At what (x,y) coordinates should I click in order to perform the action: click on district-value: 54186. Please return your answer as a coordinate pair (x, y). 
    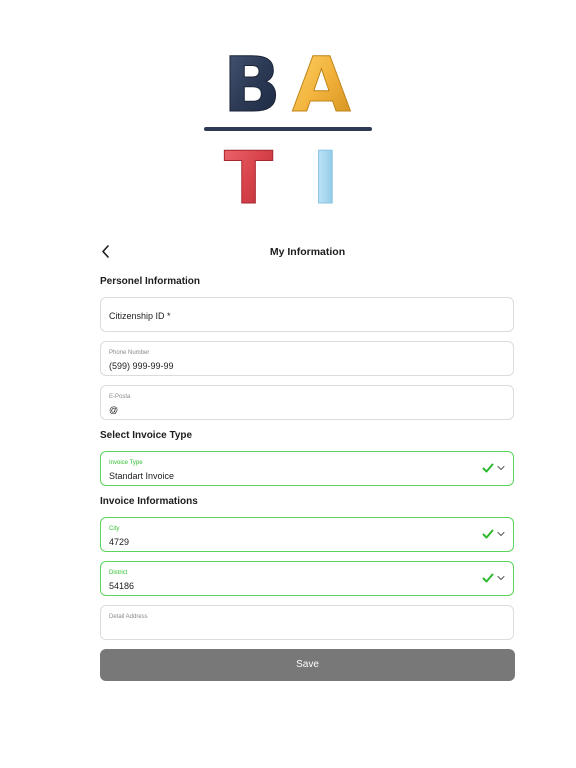
    Looking at the image, I should click on (122, 586).